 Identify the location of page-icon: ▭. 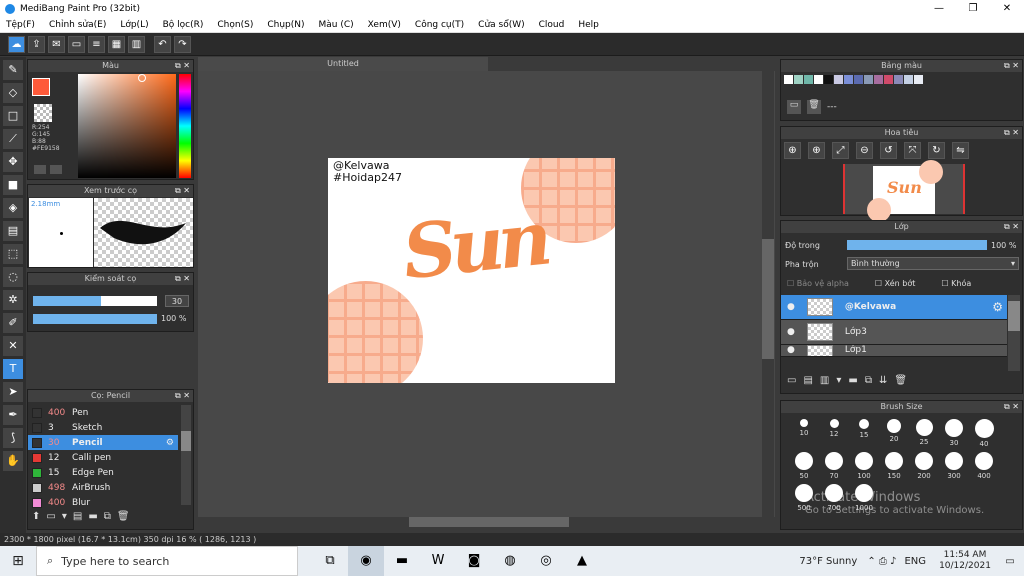
(76, 44).